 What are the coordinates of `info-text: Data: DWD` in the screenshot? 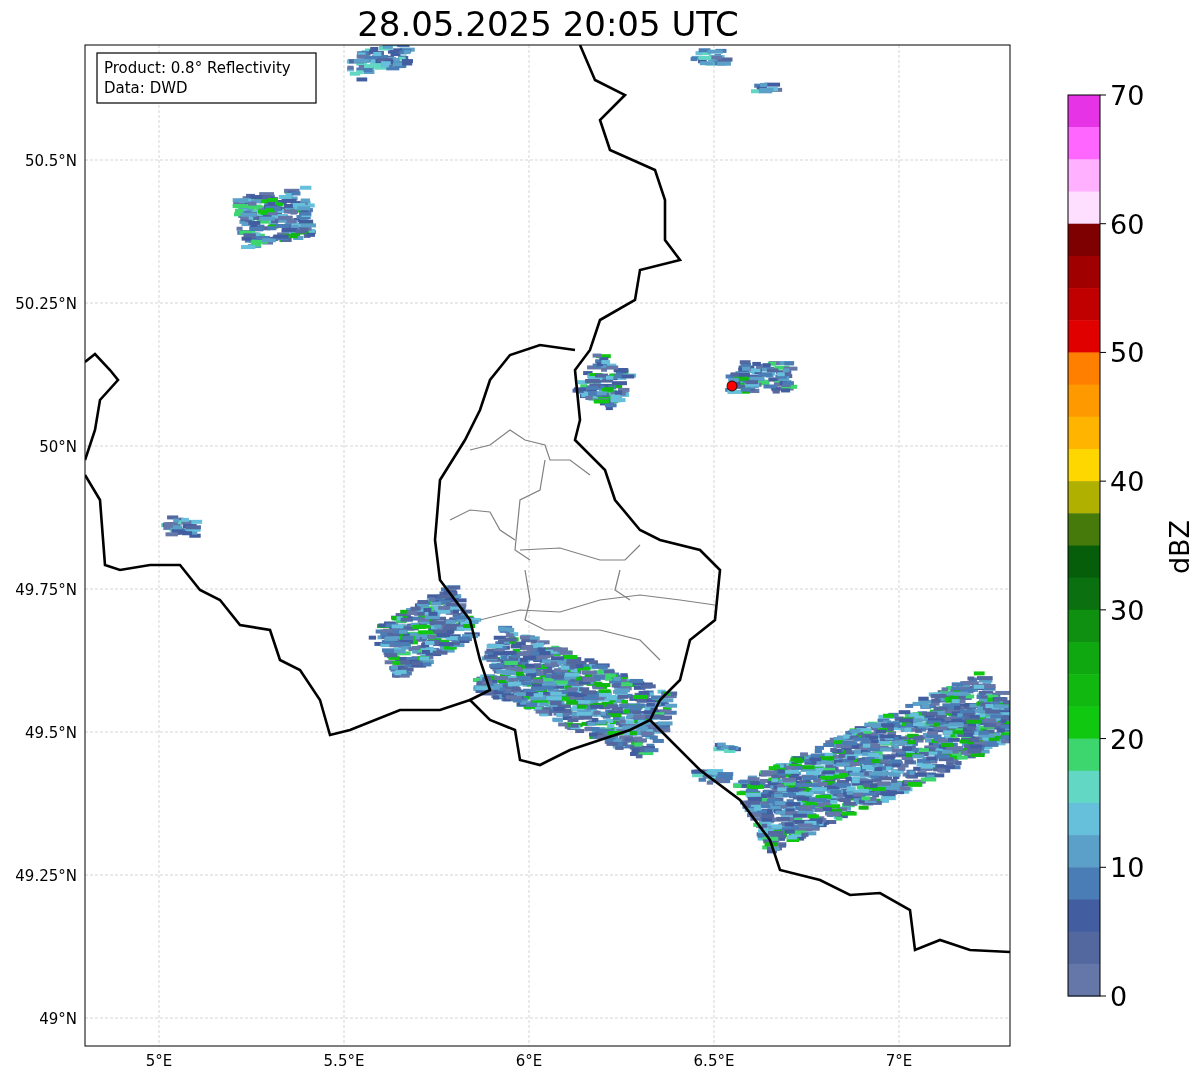 It's located at (146, 88).